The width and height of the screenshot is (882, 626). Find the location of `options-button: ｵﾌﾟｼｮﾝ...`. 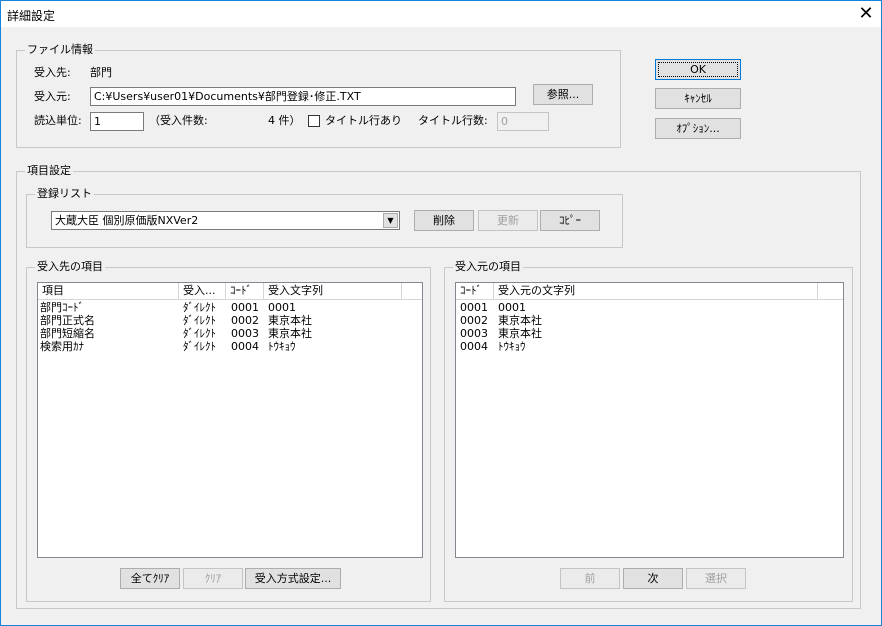

options-button: ｵﾌﾟｼｮﾝ... is located at coordinates (698, 128).